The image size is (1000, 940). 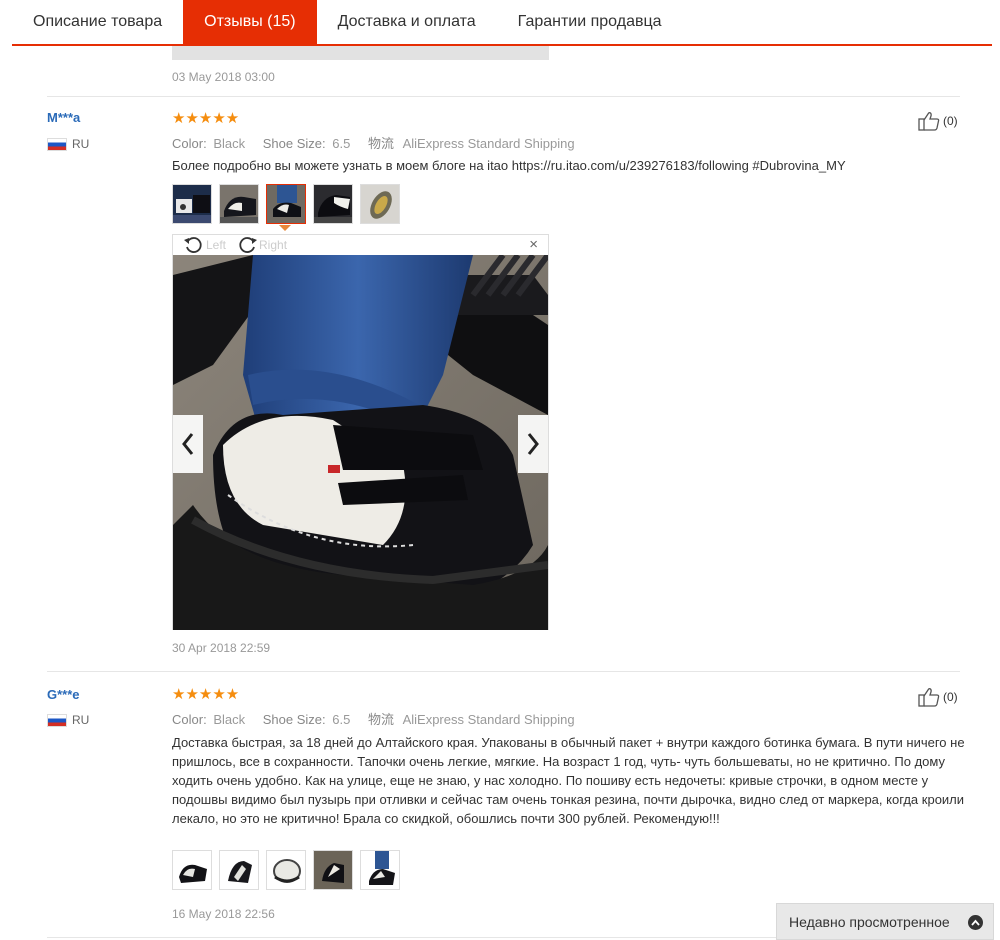 What do you see at coordinates (869, 921) in the screenshot?
I see `recently-viewed-label: Недавно просмотренное` at bounding box center [869, 921].